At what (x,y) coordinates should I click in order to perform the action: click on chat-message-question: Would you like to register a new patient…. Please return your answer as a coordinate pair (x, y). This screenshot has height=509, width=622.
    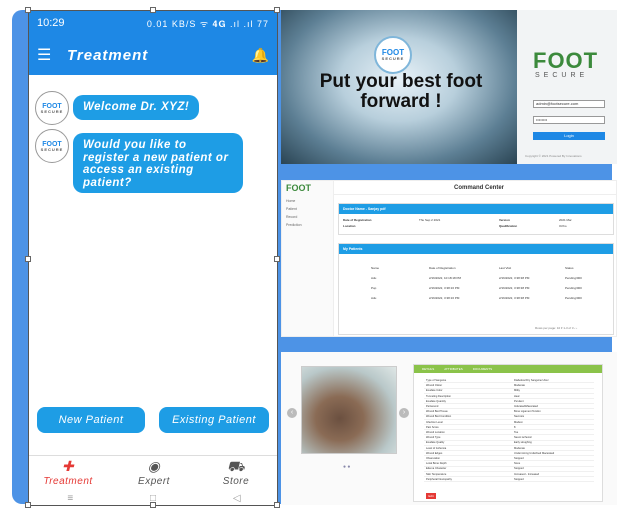
    Looking at the image, I should click on (158, 163).